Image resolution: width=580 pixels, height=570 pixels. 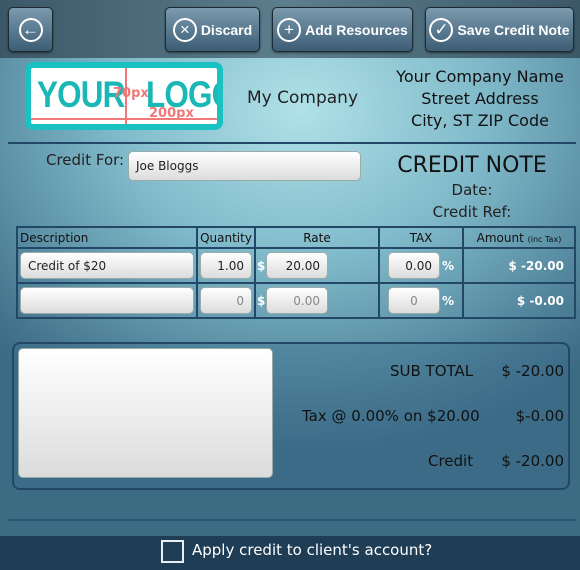 I want to click on check-icon: ✓, so click(x=441, y=29).